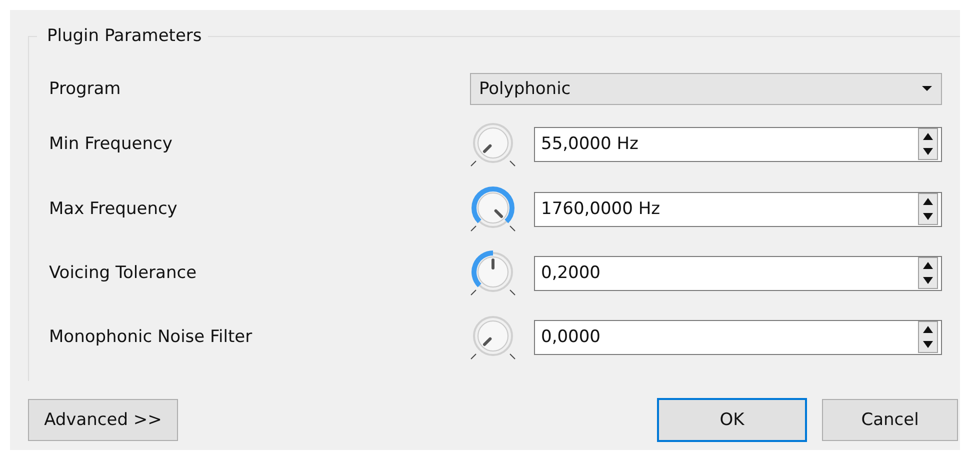 Image resolution: width=974 pixels, height=458 pixels. What do you see at coordinates (103, 420) in the screenshot?
I see `advanced-button: Advanced >>` at bounding box center [103, 420].